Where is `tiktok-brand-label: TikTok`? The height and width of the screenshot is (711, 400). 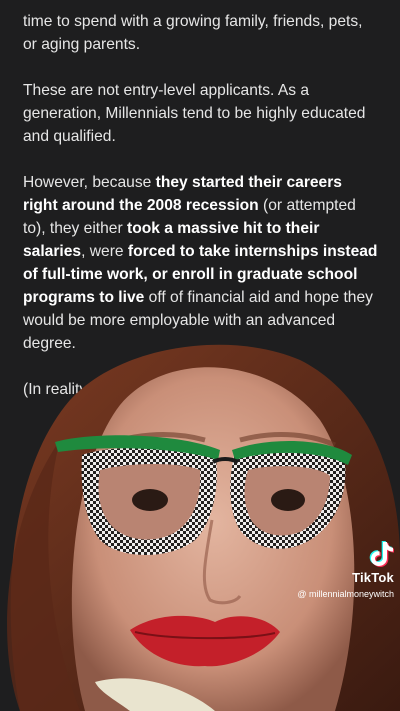 tiktok-brand-label: TikTok is located at coordinates (373, 577).